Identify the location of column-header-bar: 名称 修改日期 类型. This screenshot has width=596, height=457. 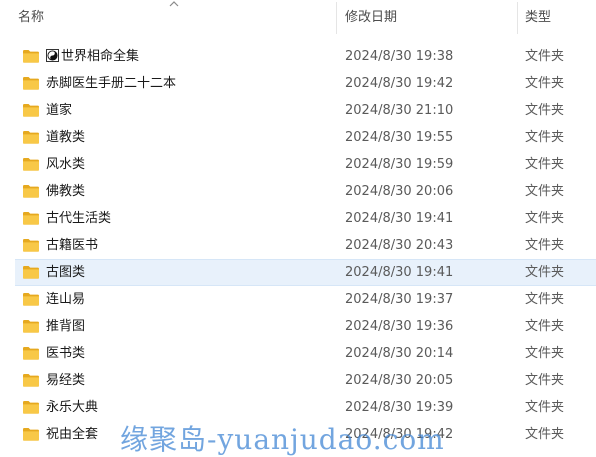
(298, 18).